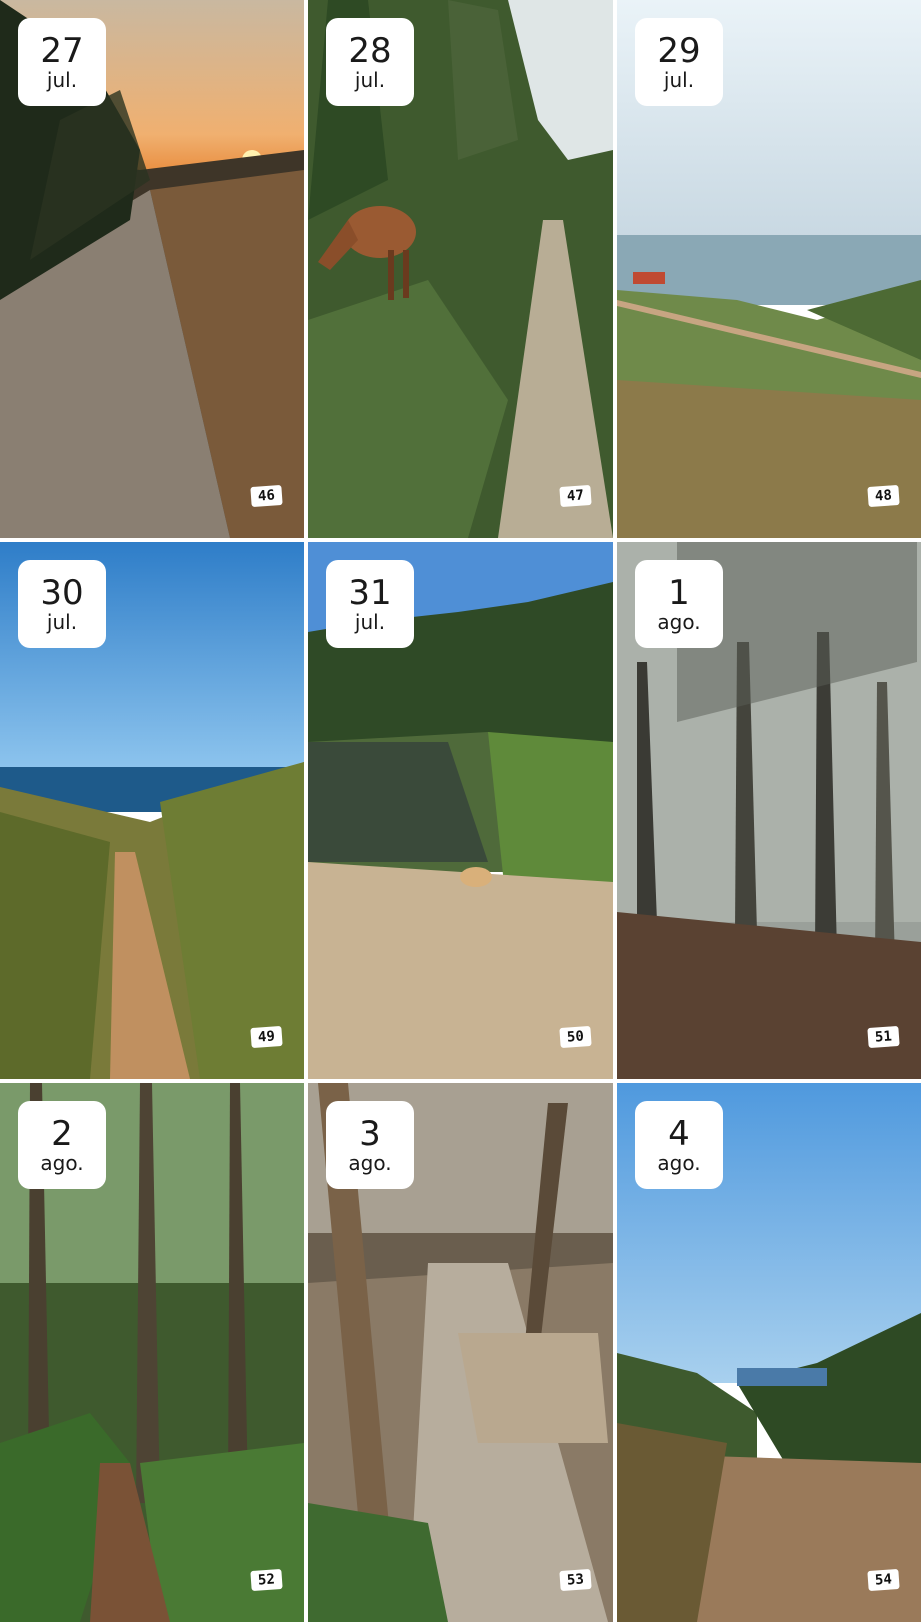  I want to click on date-day: 3, so click(370, 1134).